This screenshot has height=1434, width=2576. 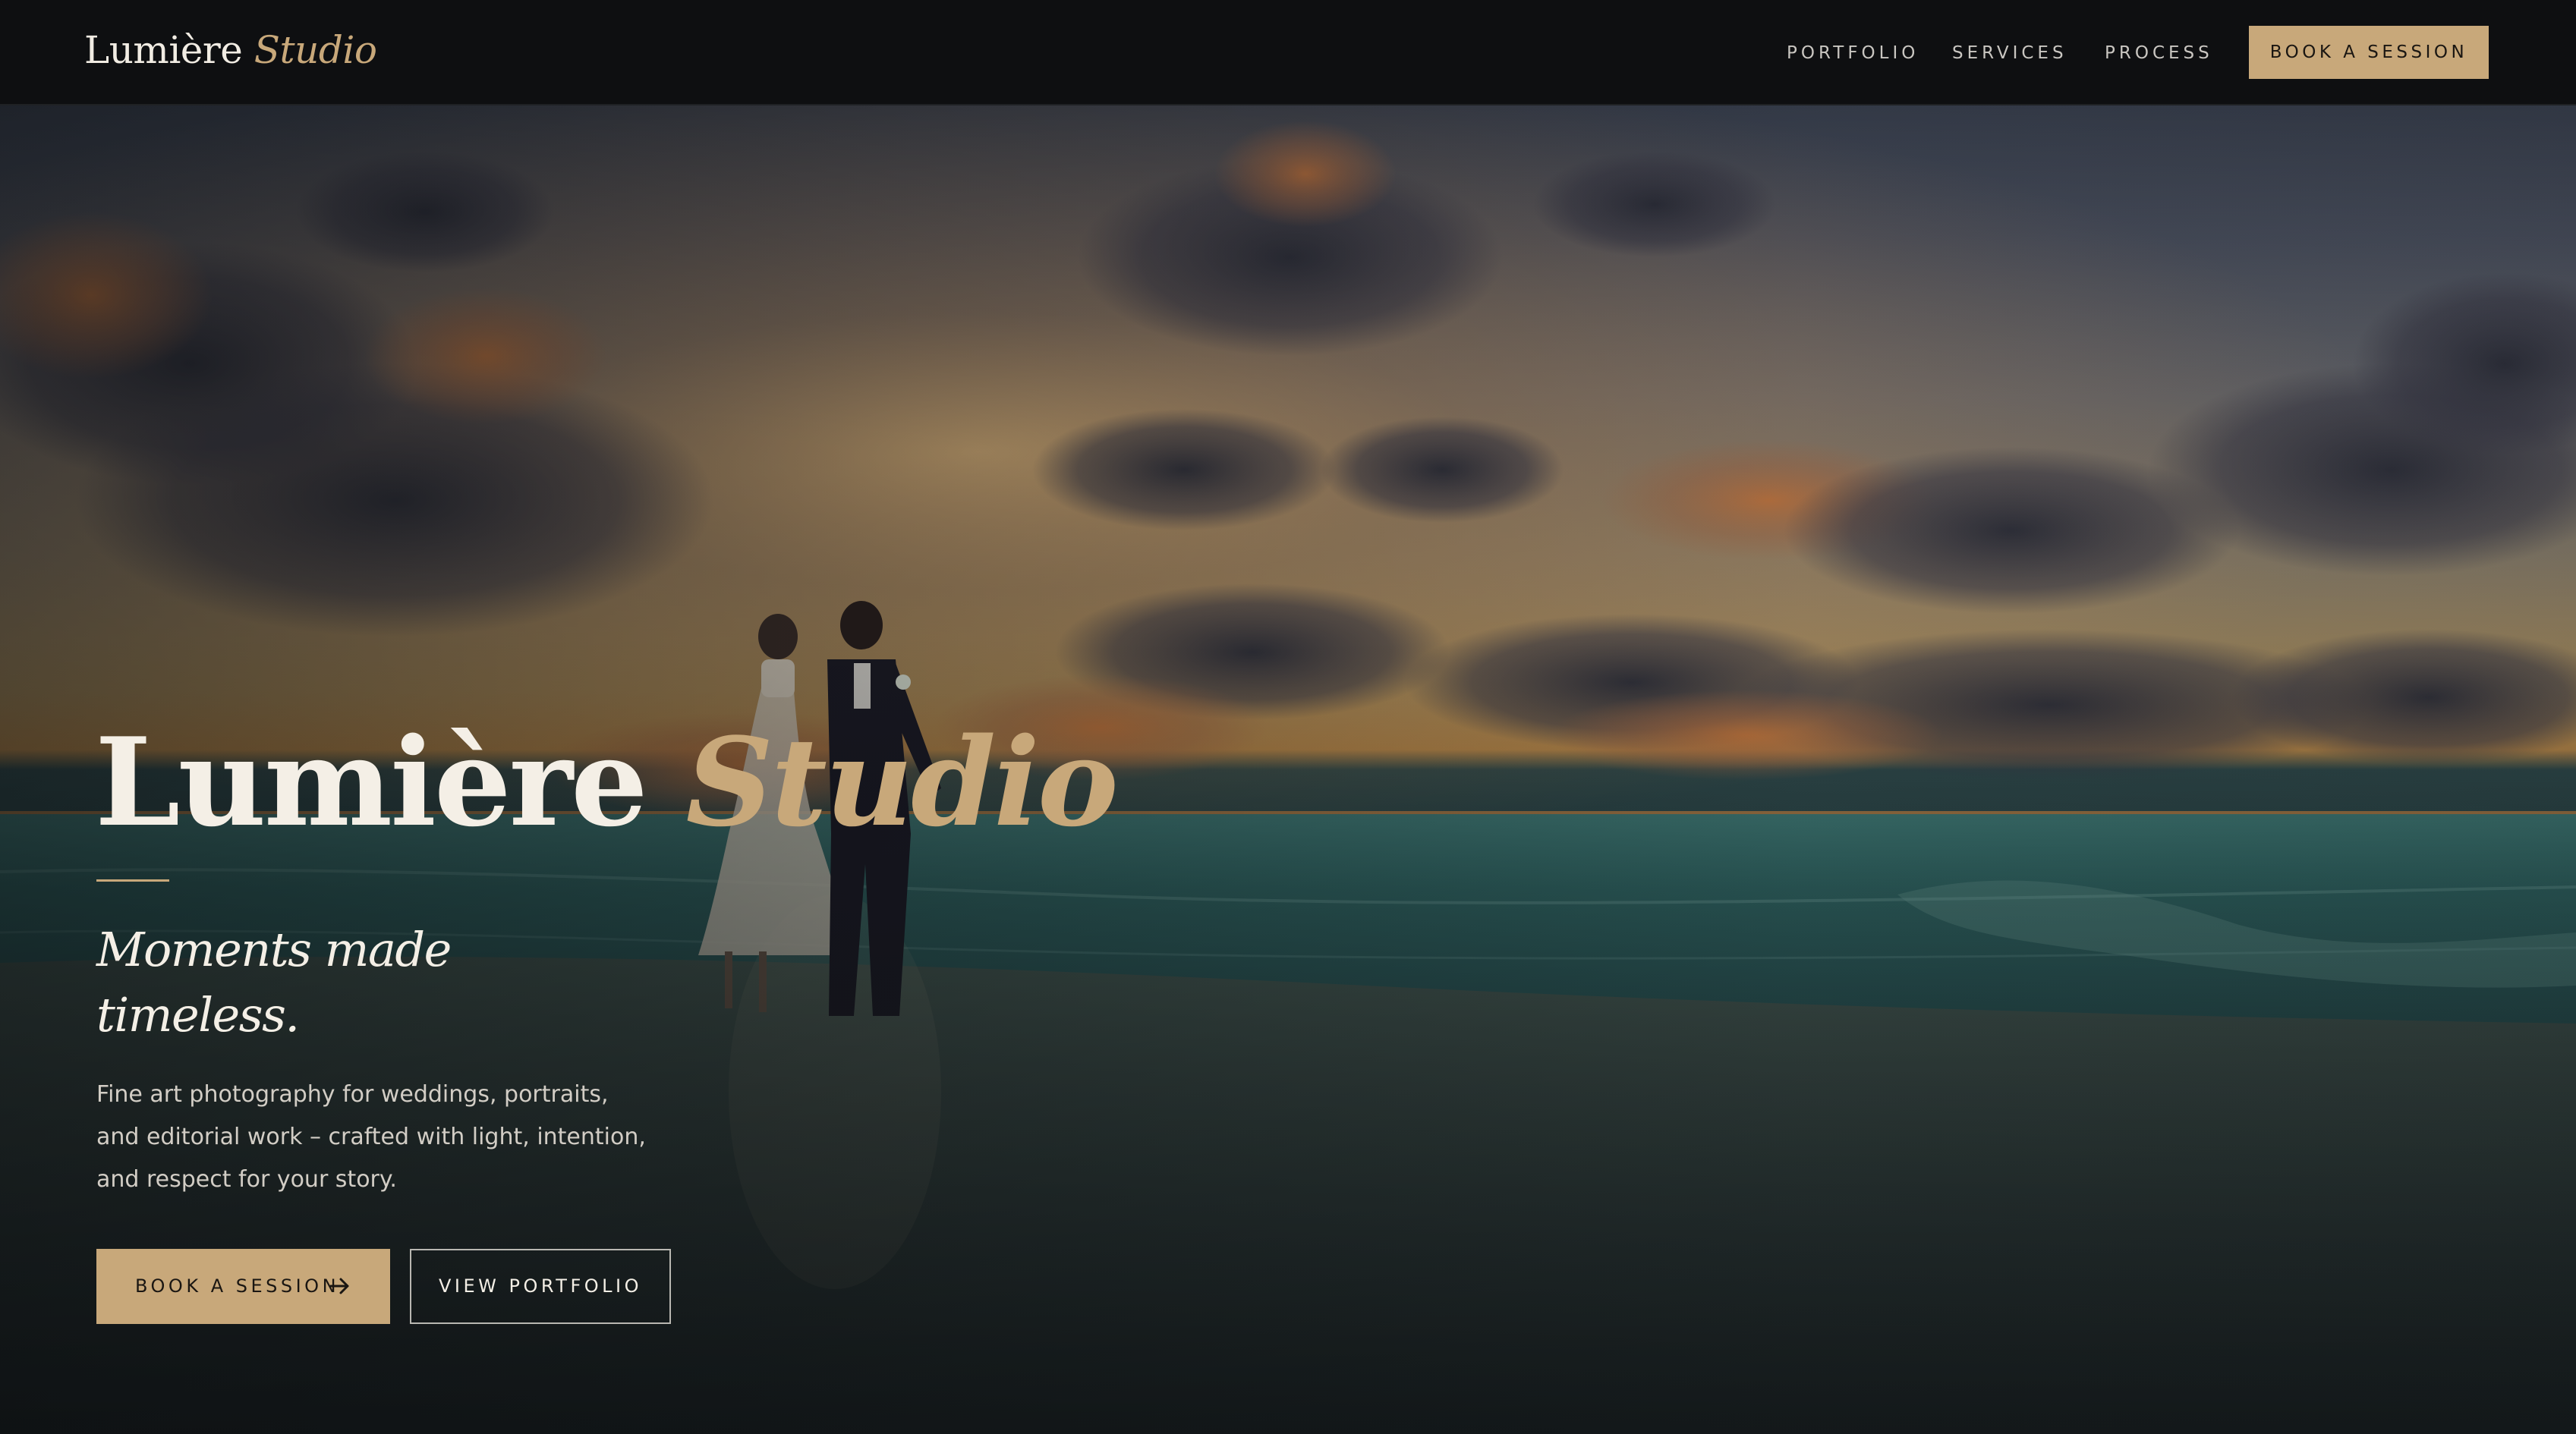 What do you see at coordinates (315, 50) in the screenshot?
I see `brand-accent: Studio` at bounding box center [315, 50].